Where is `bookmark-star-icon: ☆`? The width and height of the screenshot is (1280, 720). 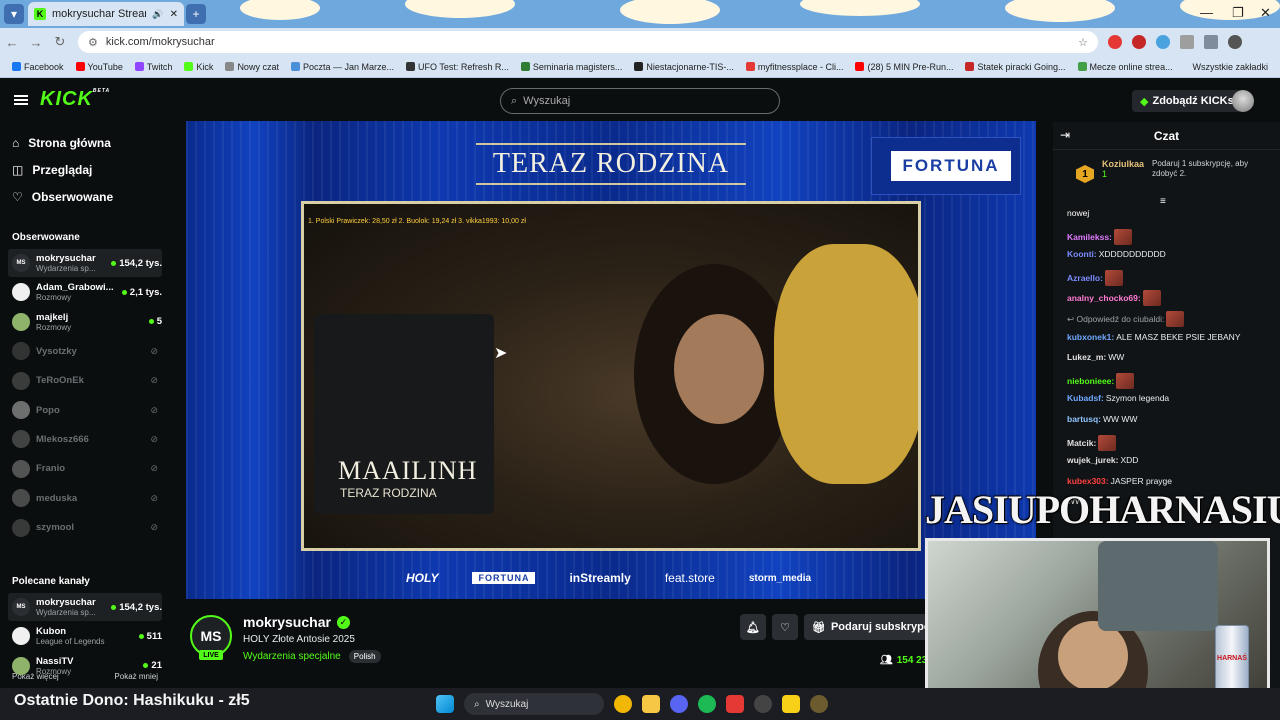 bookmark-star-icon: ☆ is located at coordinates (1083, 42).